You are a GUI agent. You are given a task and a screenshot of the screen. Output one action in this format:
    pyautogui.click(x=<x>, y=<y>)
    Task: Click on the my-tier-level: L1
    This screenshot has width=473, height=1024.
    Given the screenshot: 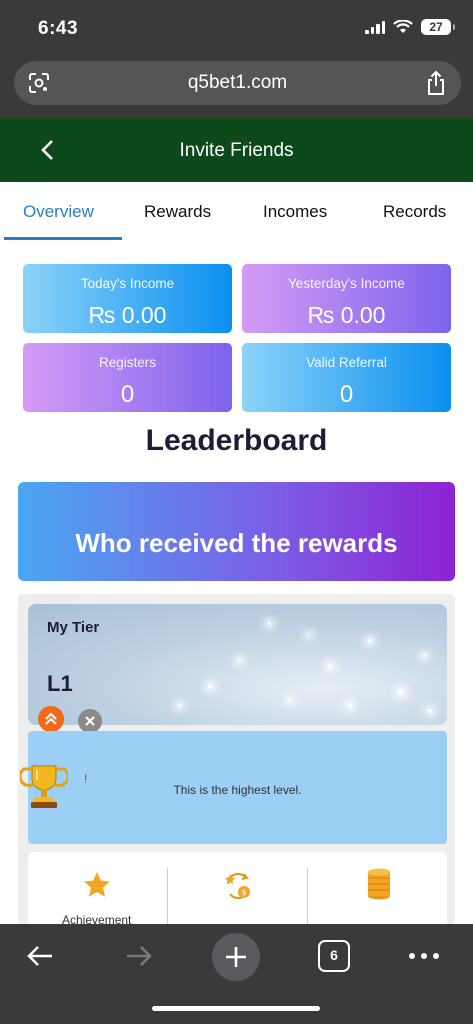 What is the action you would take?
    pyautogui.click(x=60, y=683)
    